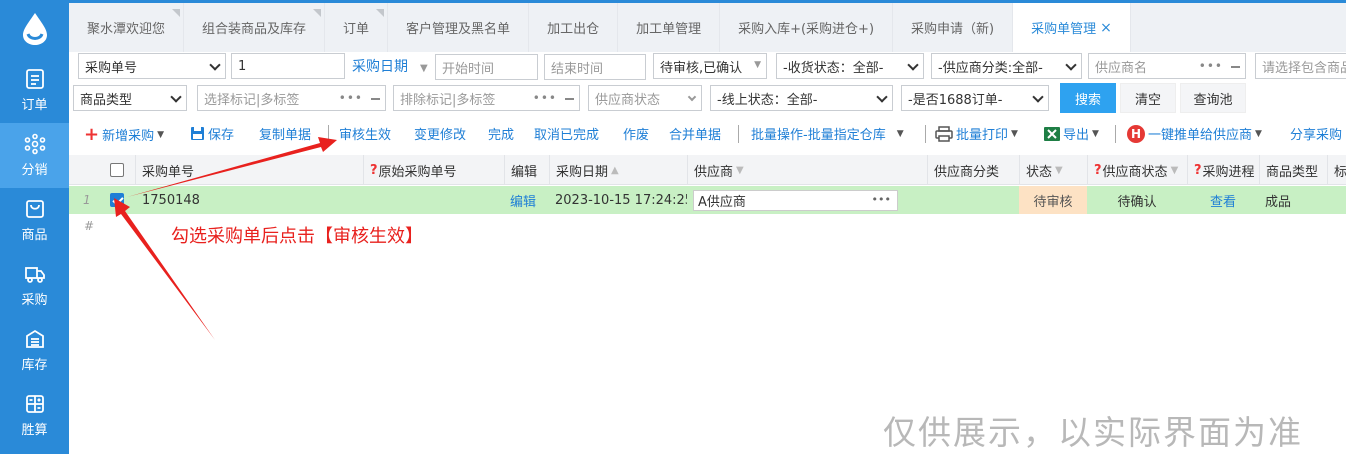 This screenshot has height=454, width=1346. What do you see at coordinates (164, 269) in the screenshot?
I see `arrow-to-checkbox-icon` at bounding box center [164, 269].